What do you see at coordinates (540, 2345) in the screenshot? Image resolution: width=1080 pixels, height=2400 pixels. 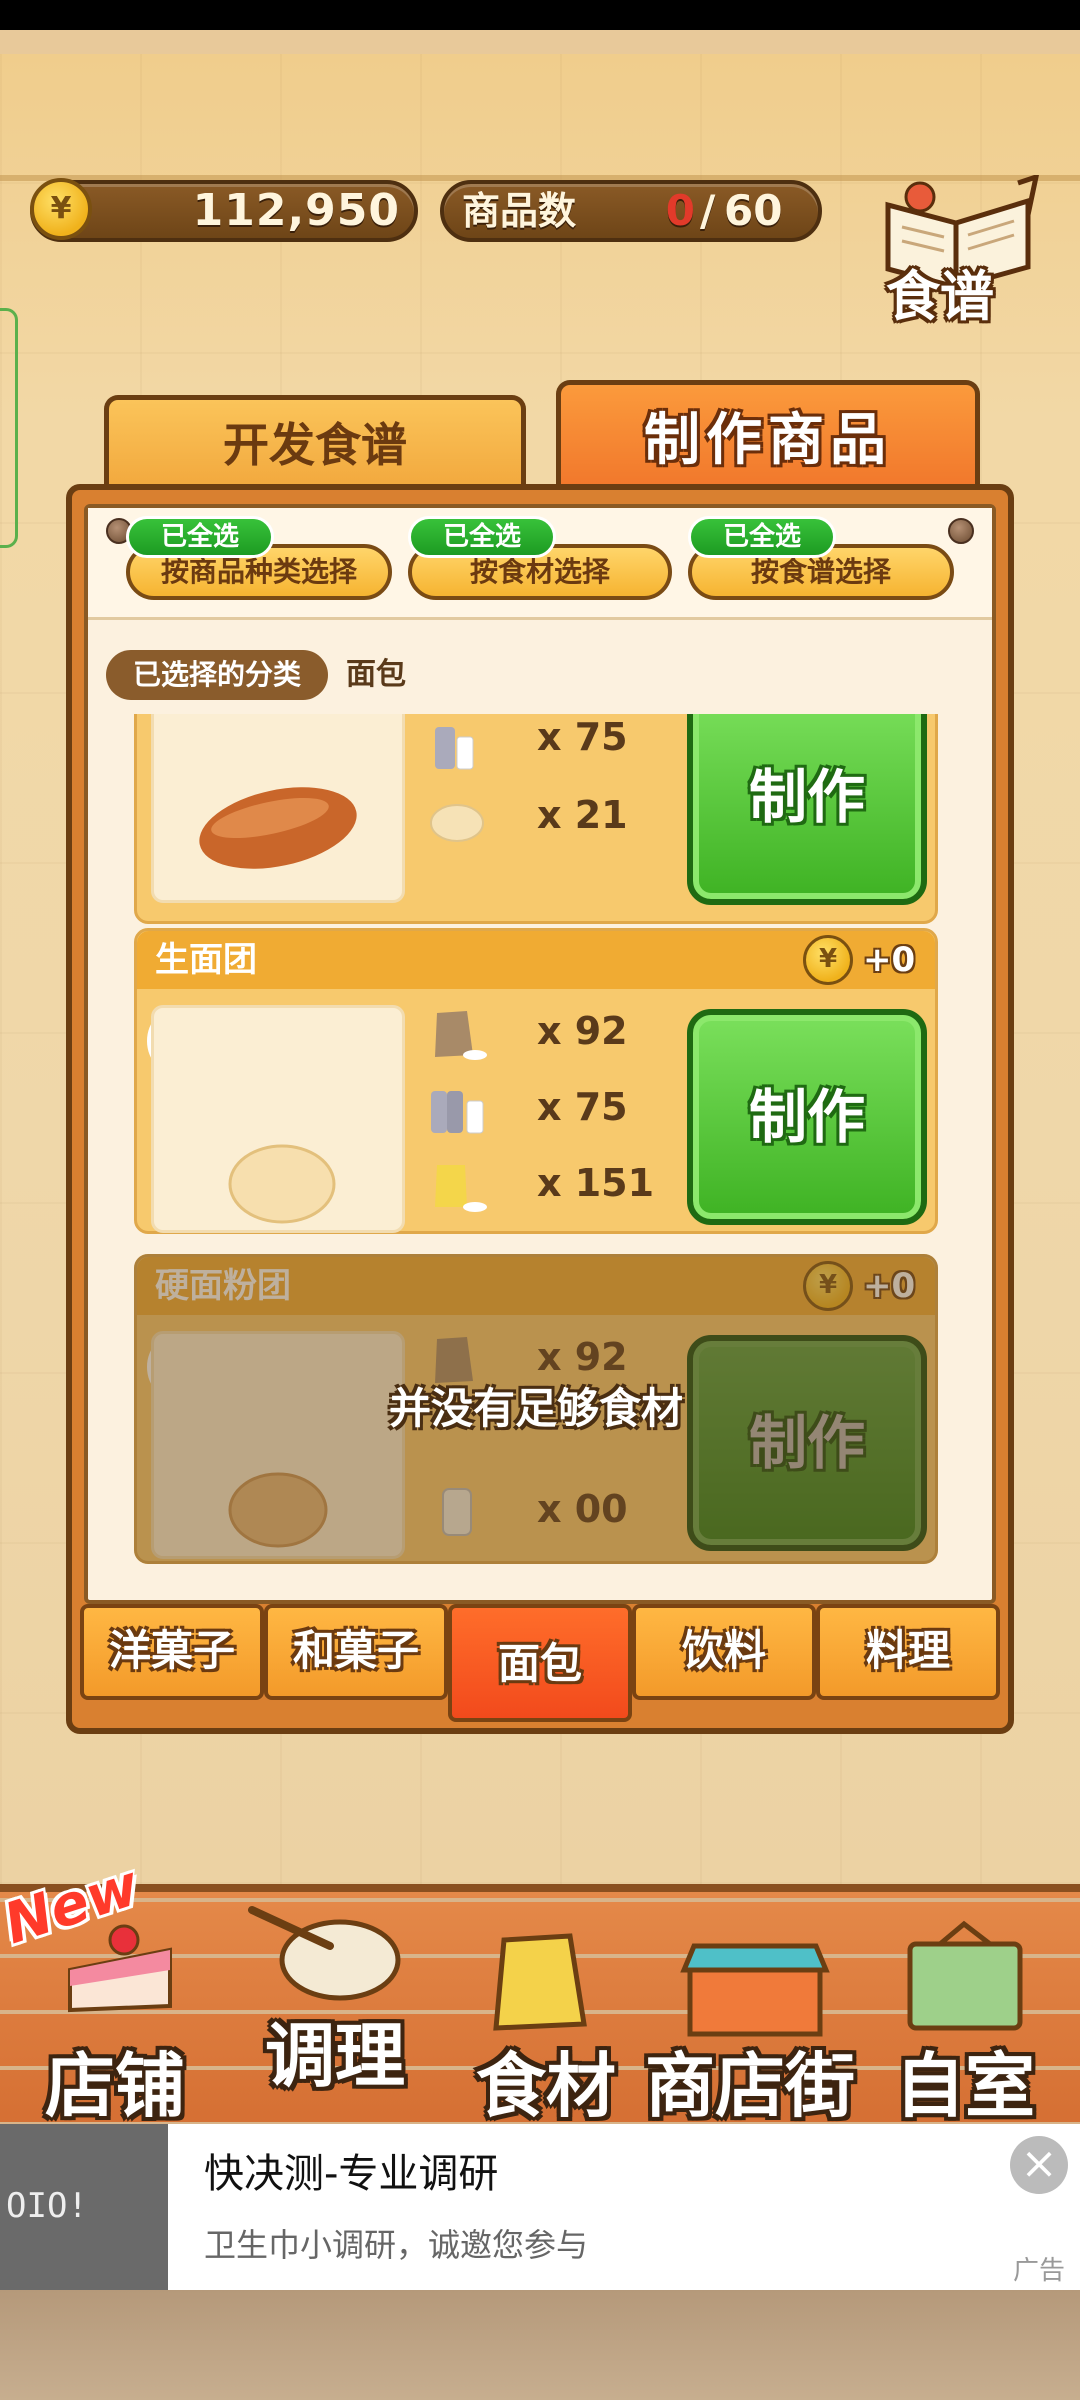 I see `footer-background` at bounding box center [540, 2345].